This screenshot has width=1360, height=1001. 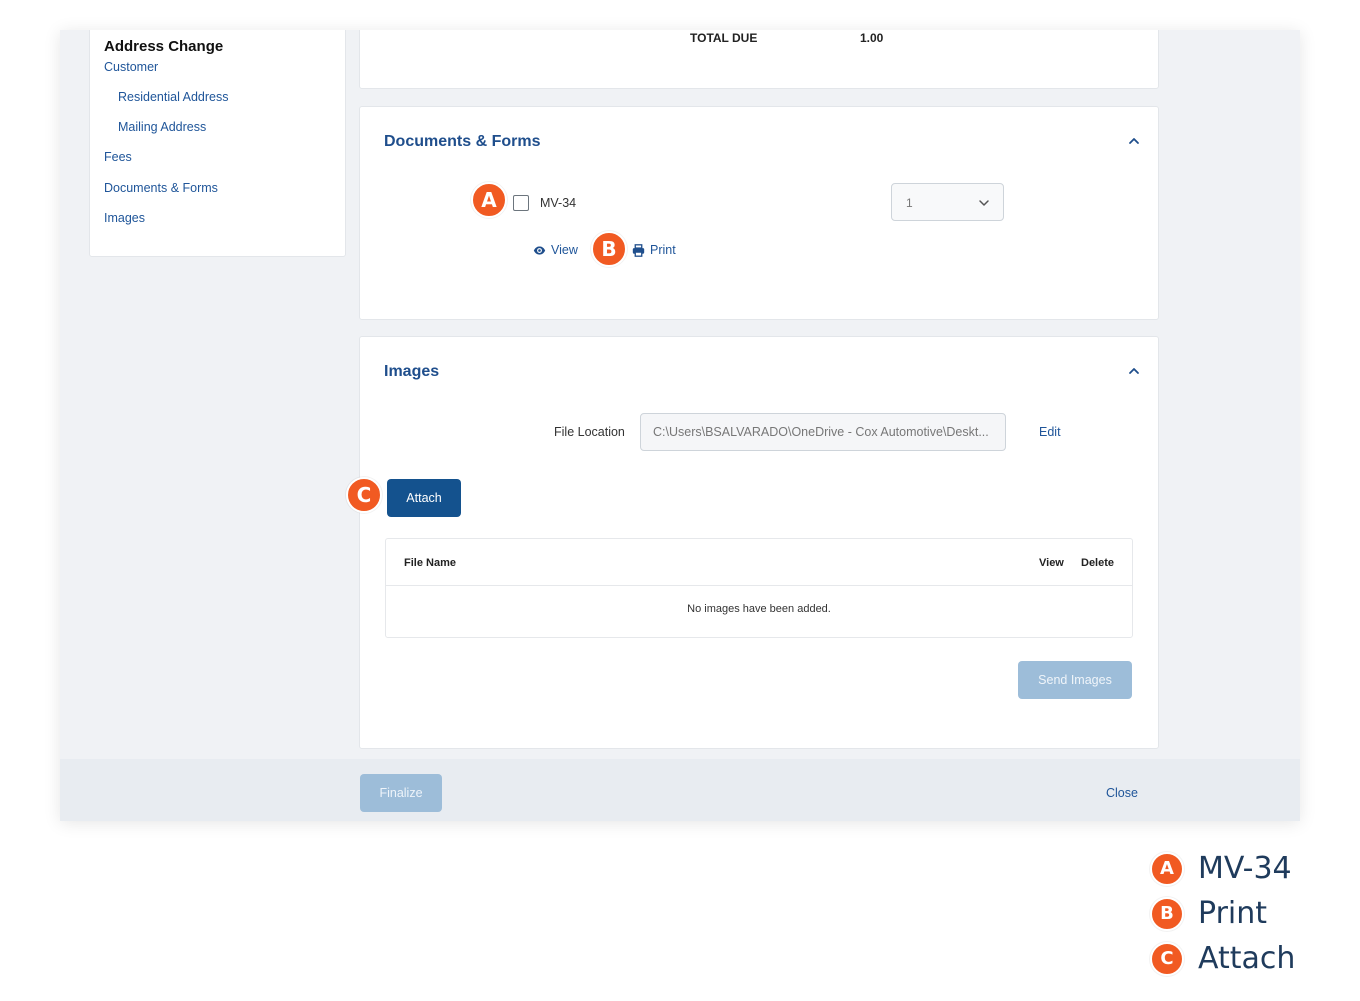 What do you see at coordinates (609, 249) in the screenshot?
I see `callout-badge-b: B` at bounding box center [609, 249].